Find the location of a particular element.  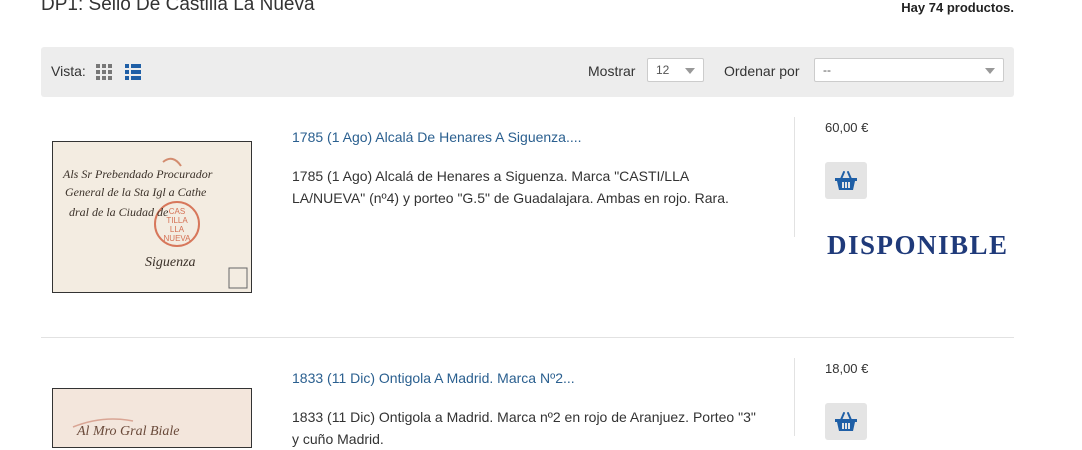

image-text-line: Als Sr Prebendado Procurador is located at coordinates (137, 174).